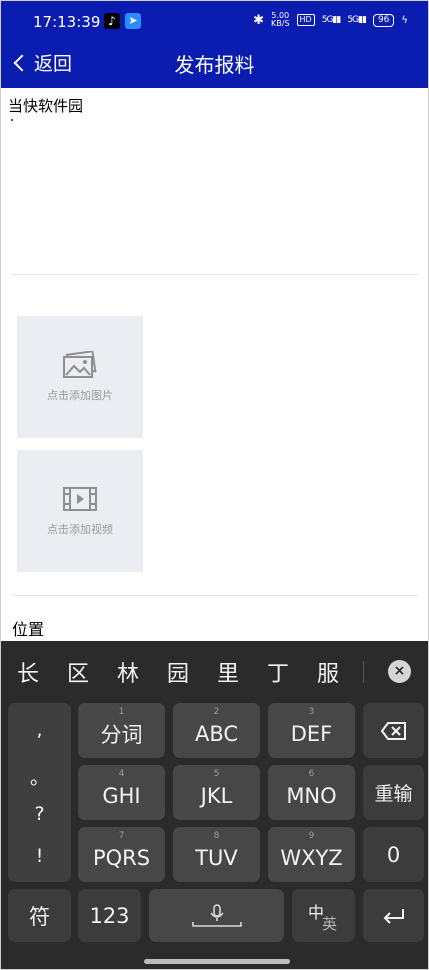  I want to click on signal-icon-2: 5G▮▮, so click(357, 20).